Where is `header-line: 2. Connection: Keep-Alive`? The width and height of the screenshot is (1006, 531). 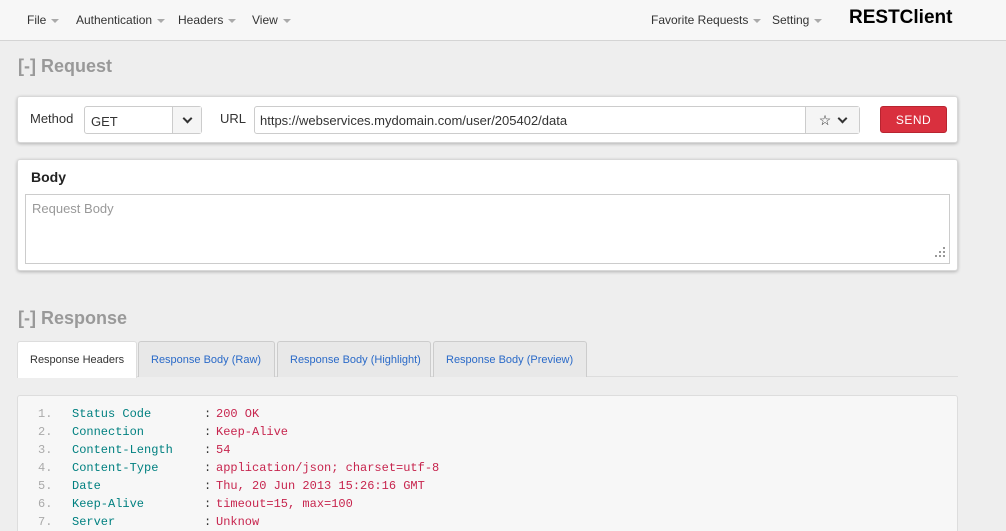 header-line: 2. Connection: Keep-Alive is located at coordinates (487, 434).